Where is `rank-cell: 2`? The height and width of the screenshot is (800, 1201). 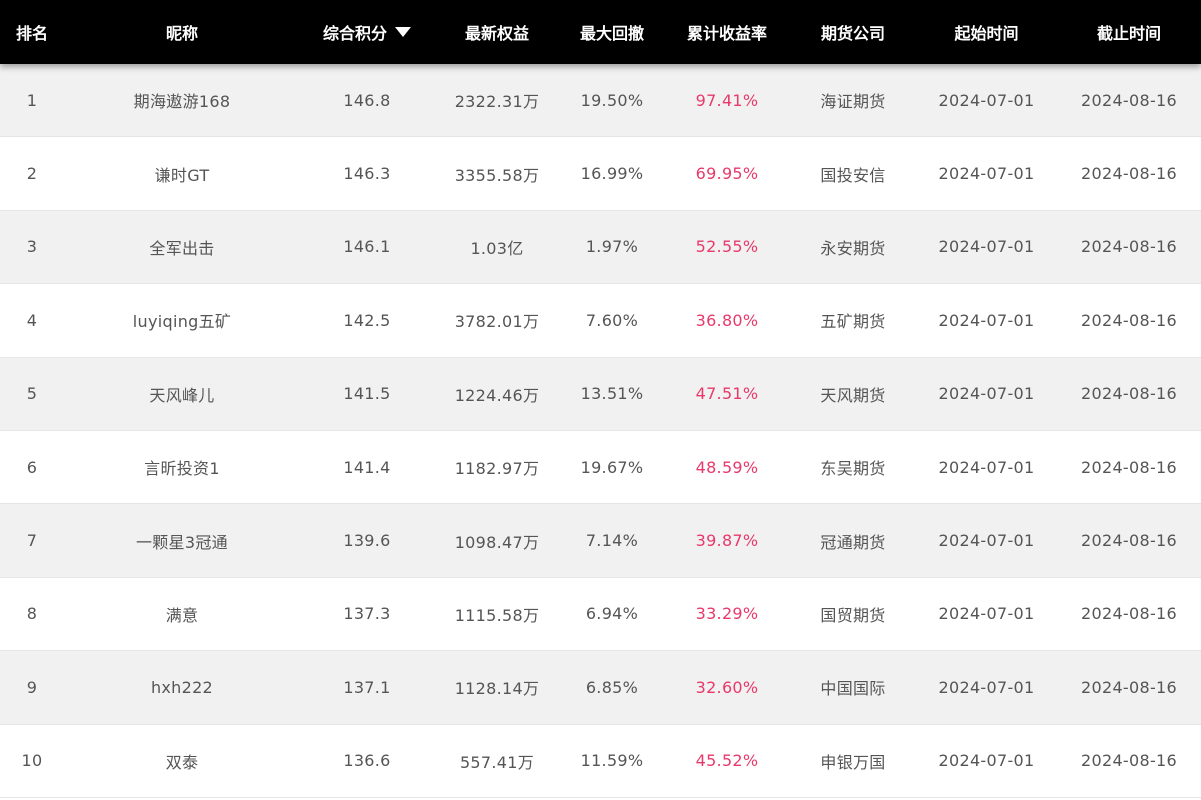
rank-cell: 2 is located at coordinates (32, 174).